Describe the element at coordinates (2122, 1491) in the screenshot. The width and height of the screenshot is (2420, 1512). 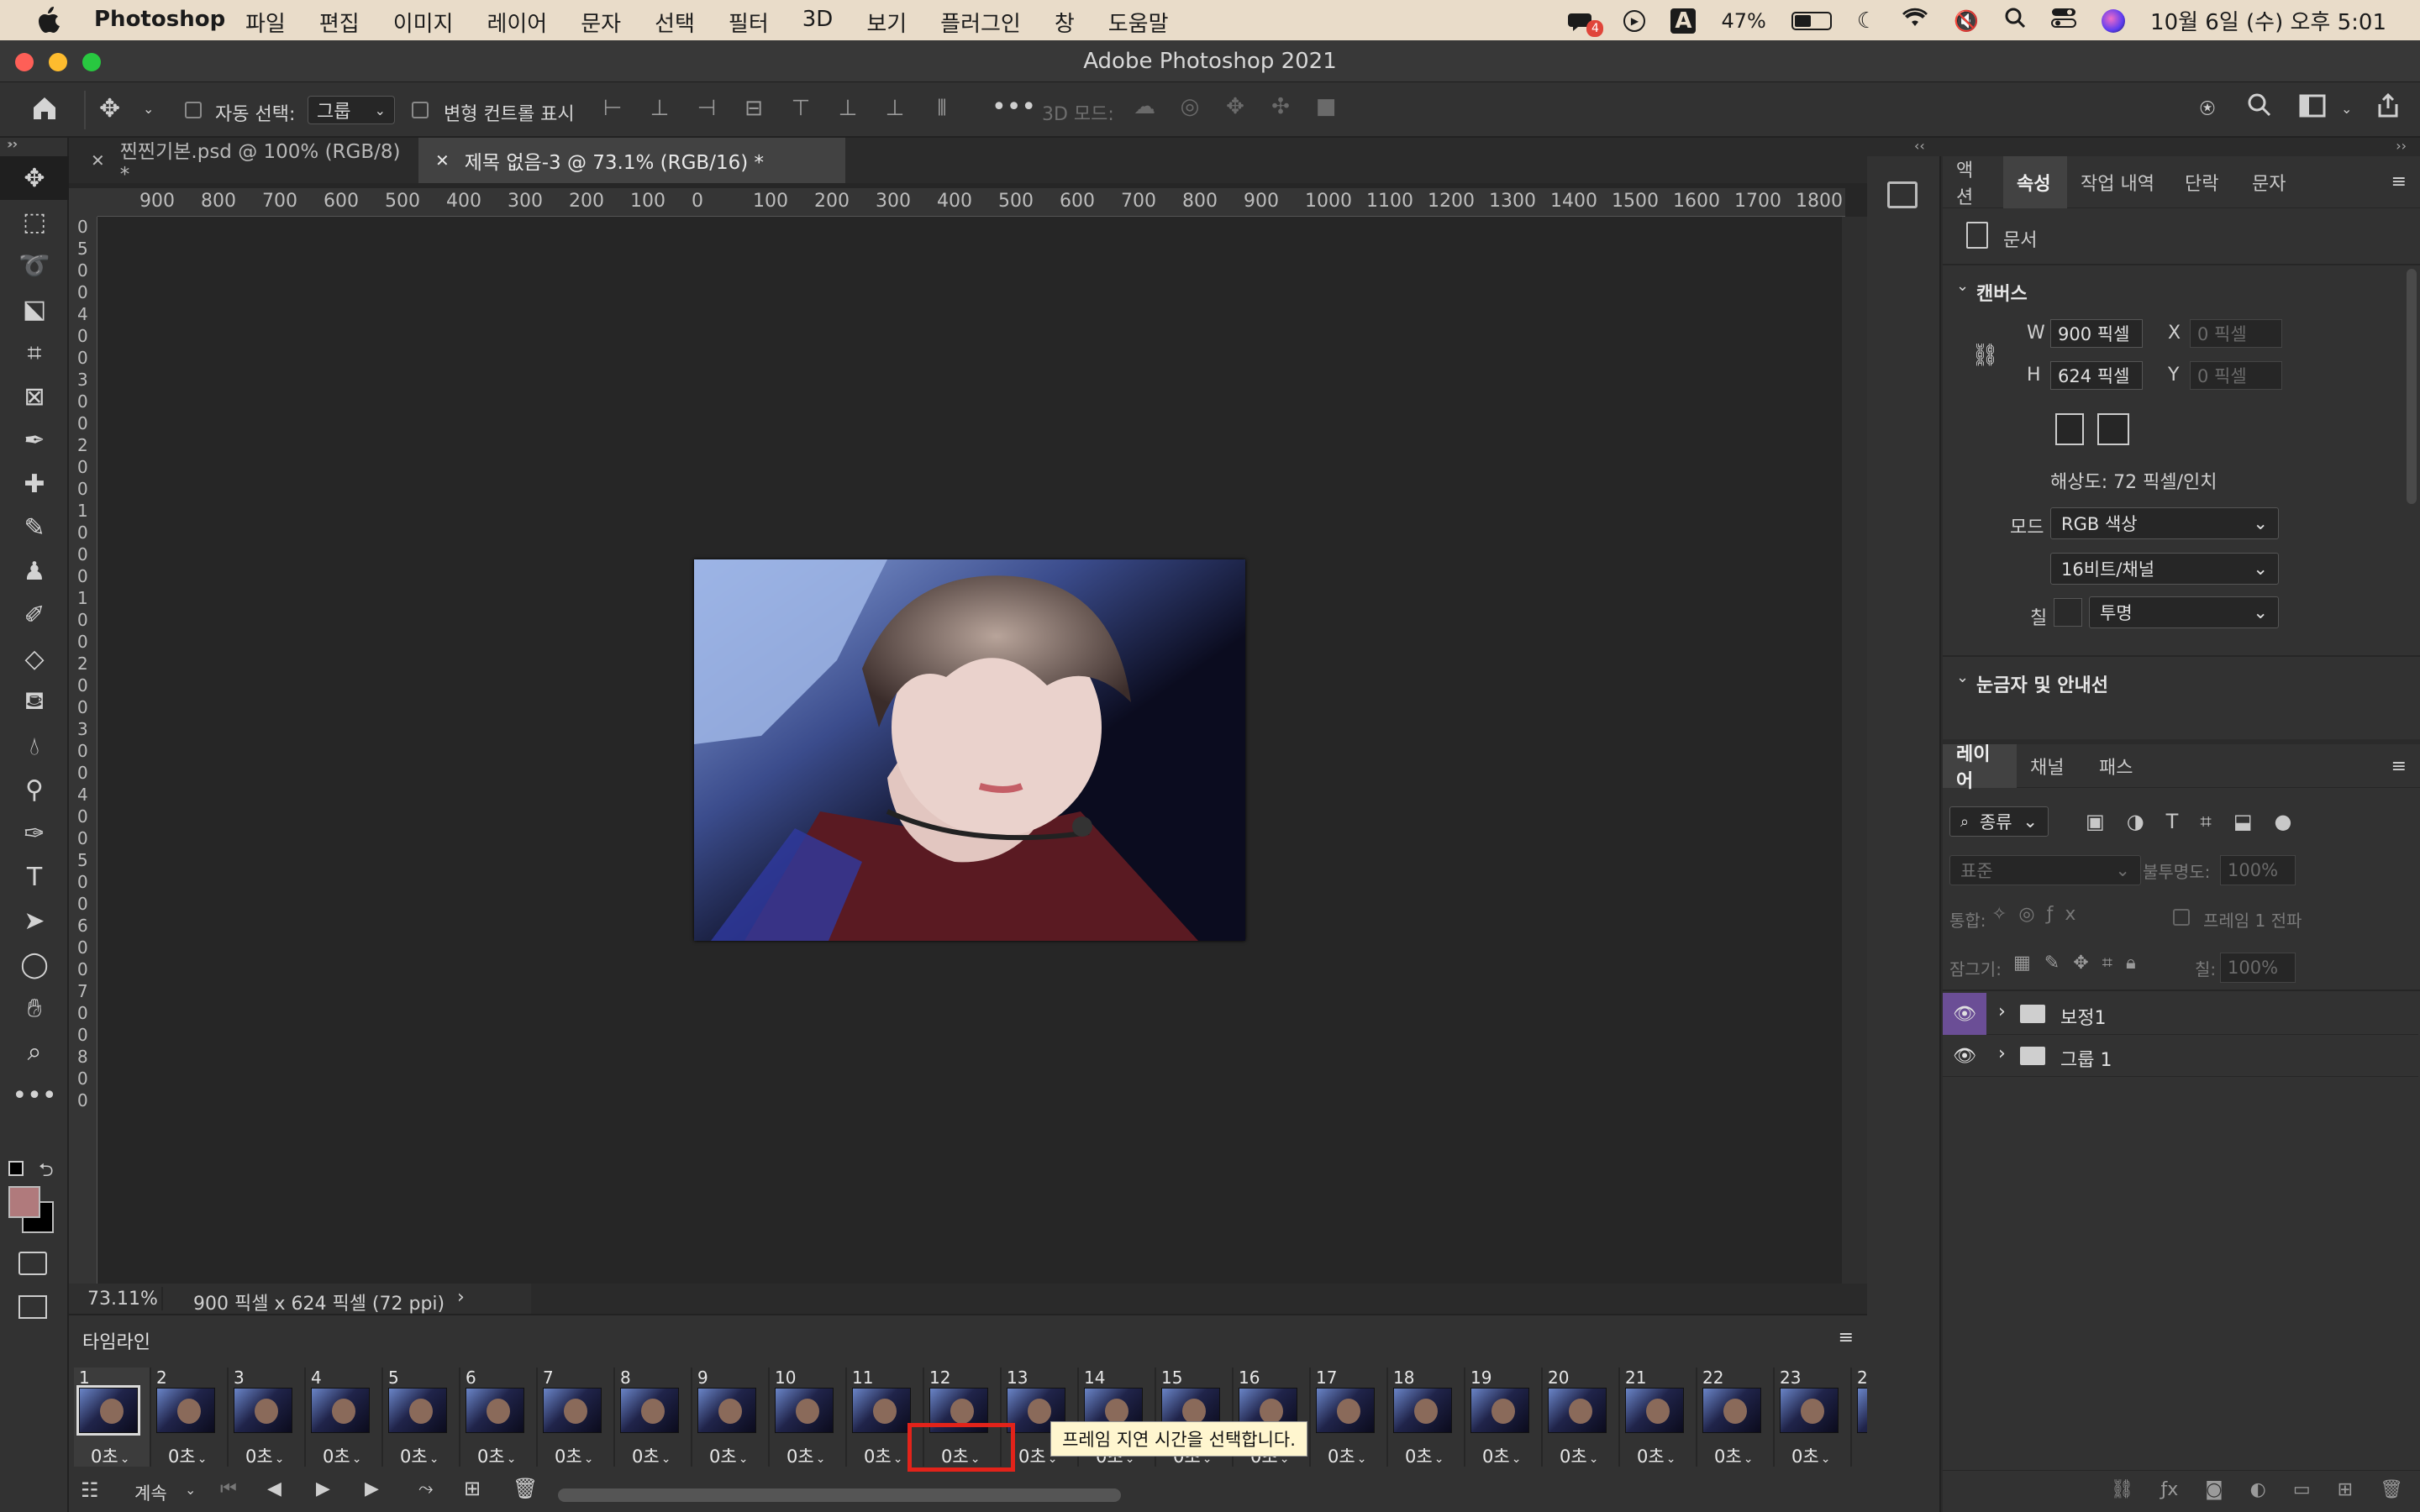
I see `link-layers-icon: ⛓` at that location.